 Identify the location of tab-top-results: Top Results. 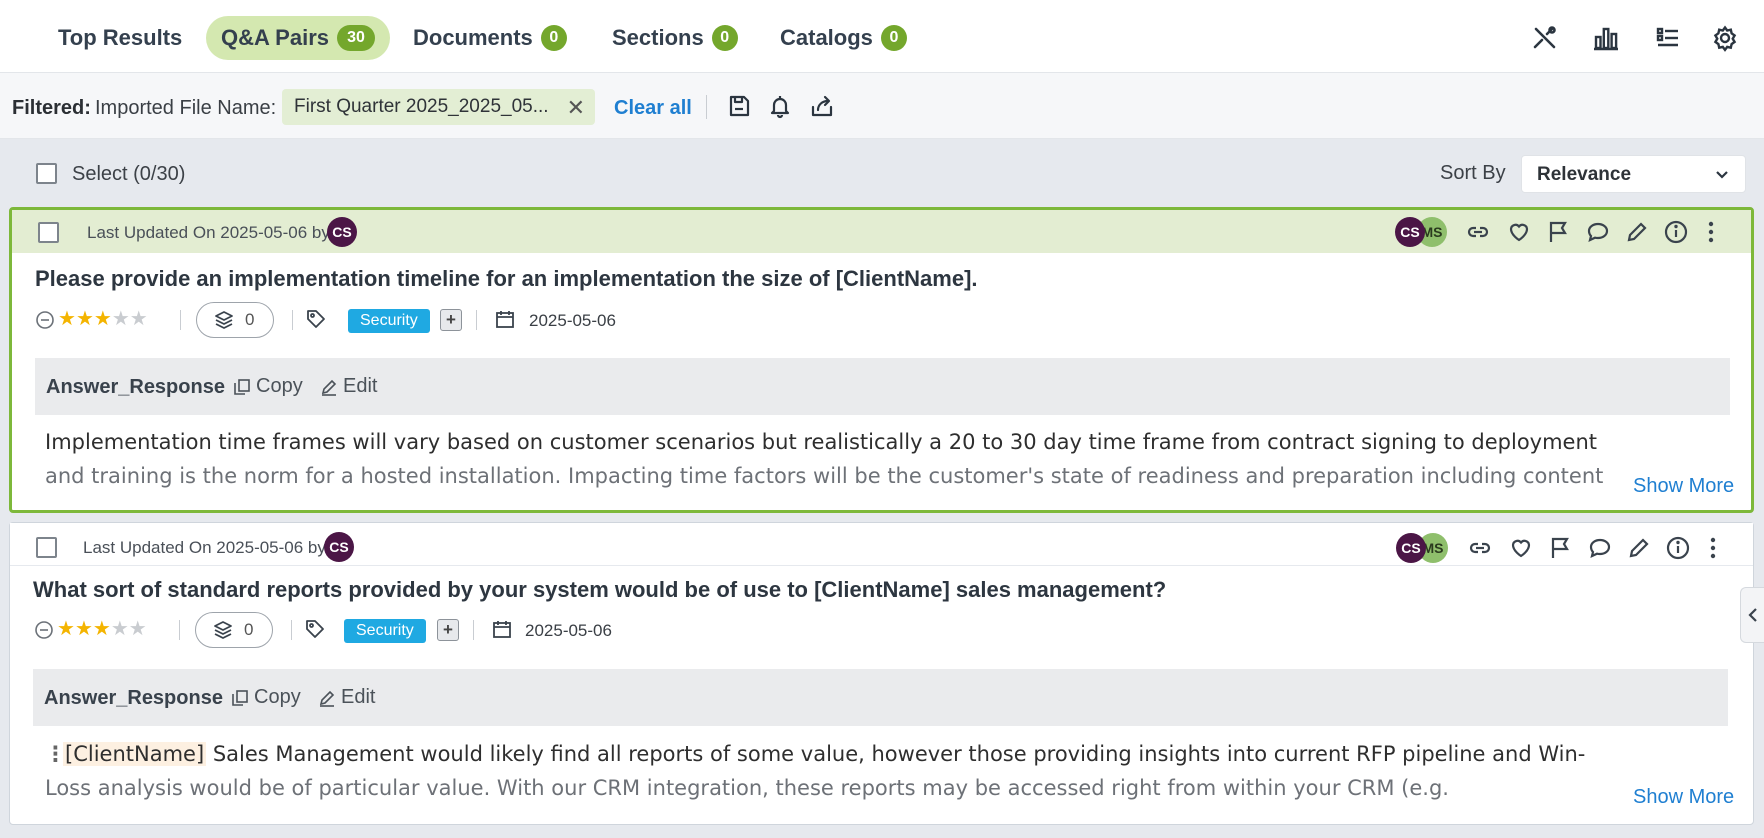
(120, 38).